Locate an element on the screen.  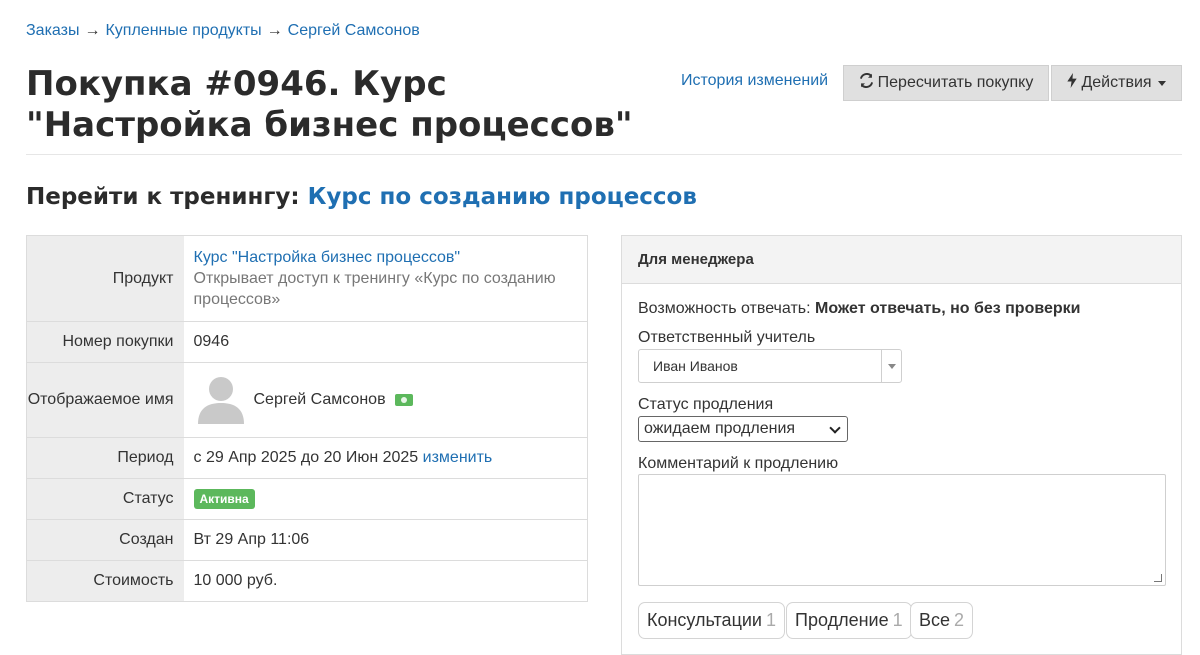
history-link: История изменений is located at coordinates (754, 81).